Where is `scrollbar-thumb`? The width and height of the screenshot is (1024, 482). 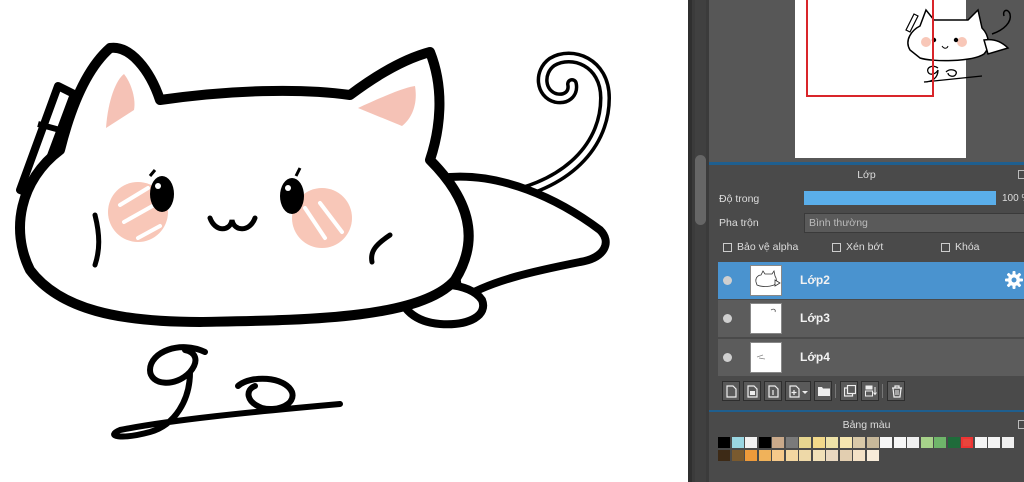 scrollbar-thumb is located at coordinates (700, 190).